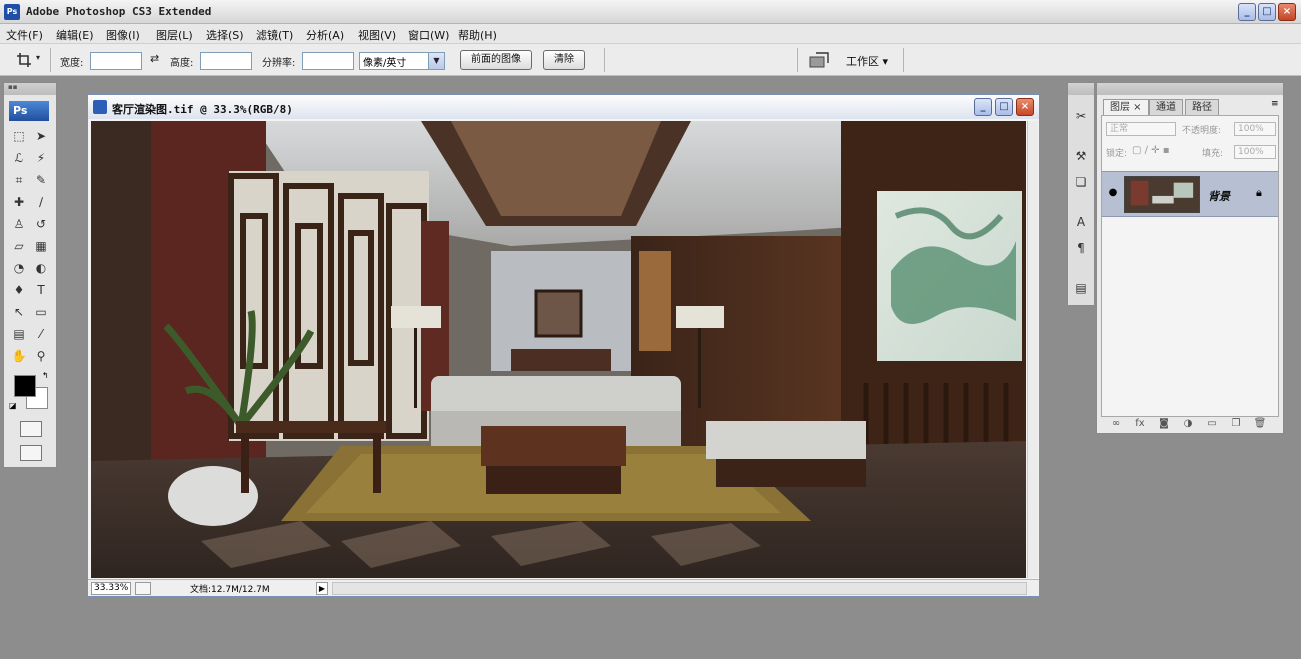 This screenshot has height=659, width=1301. What do you see at coordinates (41, 290) in the screenshot?
I see `type-icon: T` at bounding box center [41, 290].